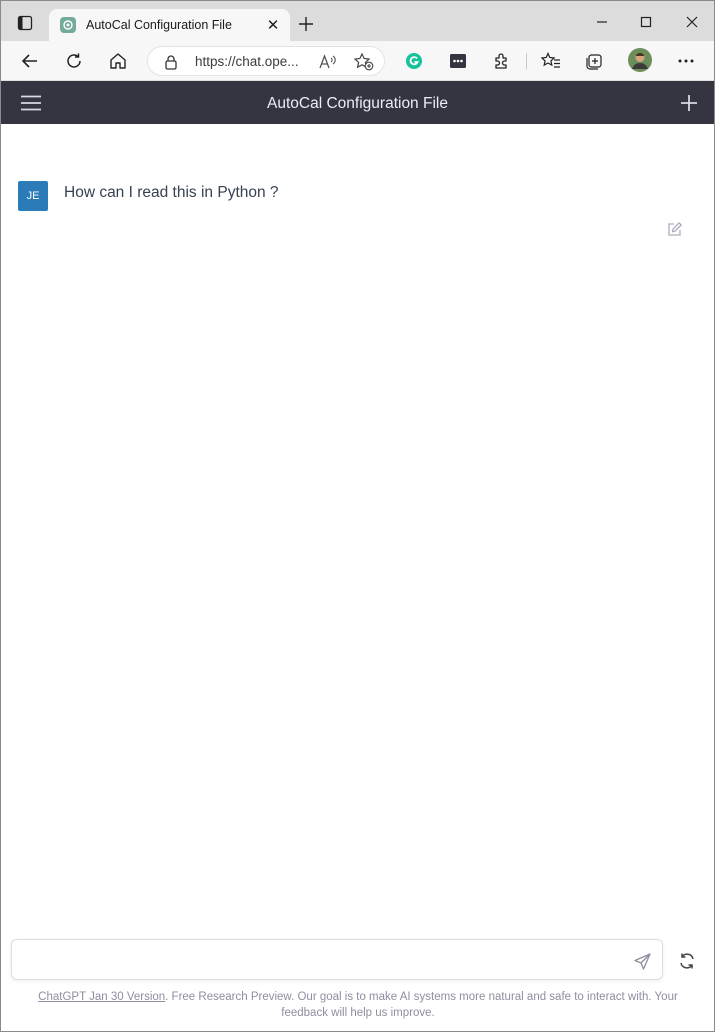  What do you see at coordinates (306, 24) in the screenshot?
I see `plus-icon` at bounding box center [306, 24].